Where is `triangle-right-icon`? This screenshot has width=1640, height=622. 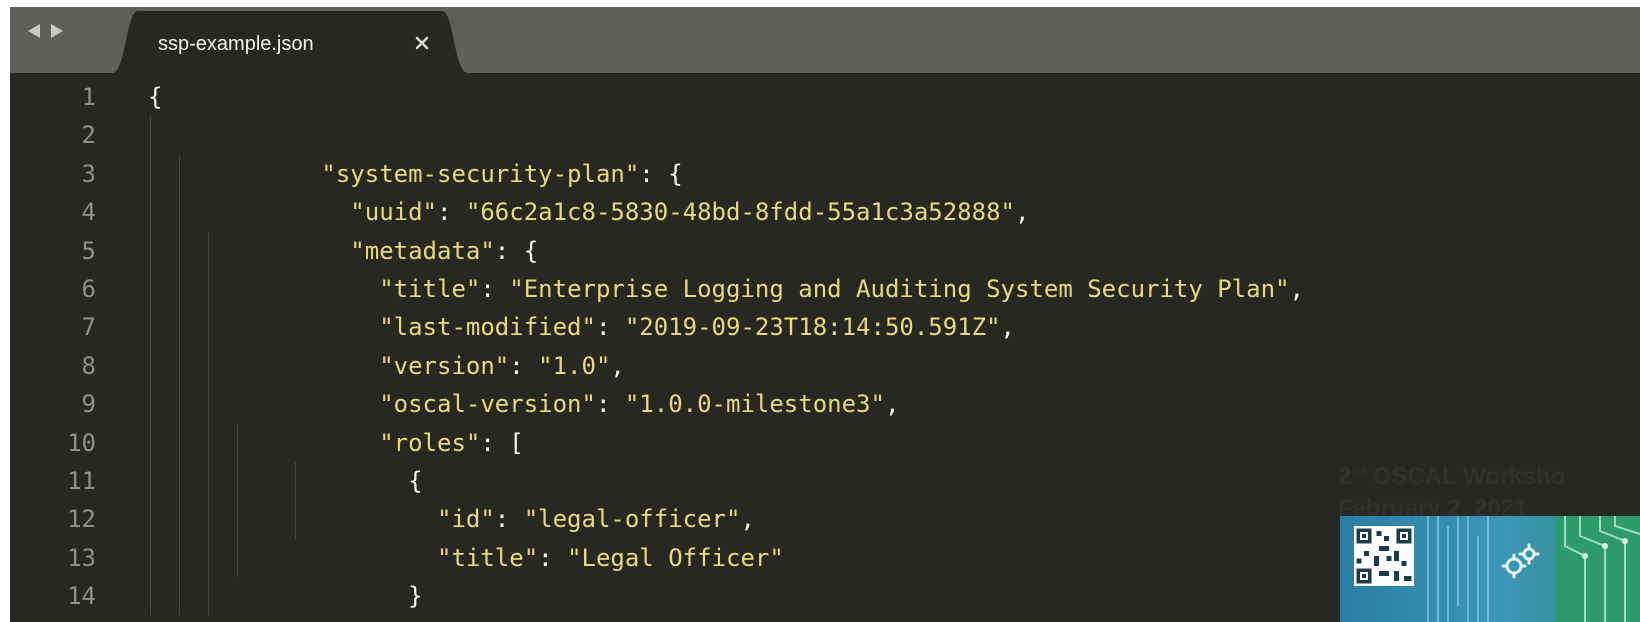
triangle-right-icon is located at coordinates (57, 31).